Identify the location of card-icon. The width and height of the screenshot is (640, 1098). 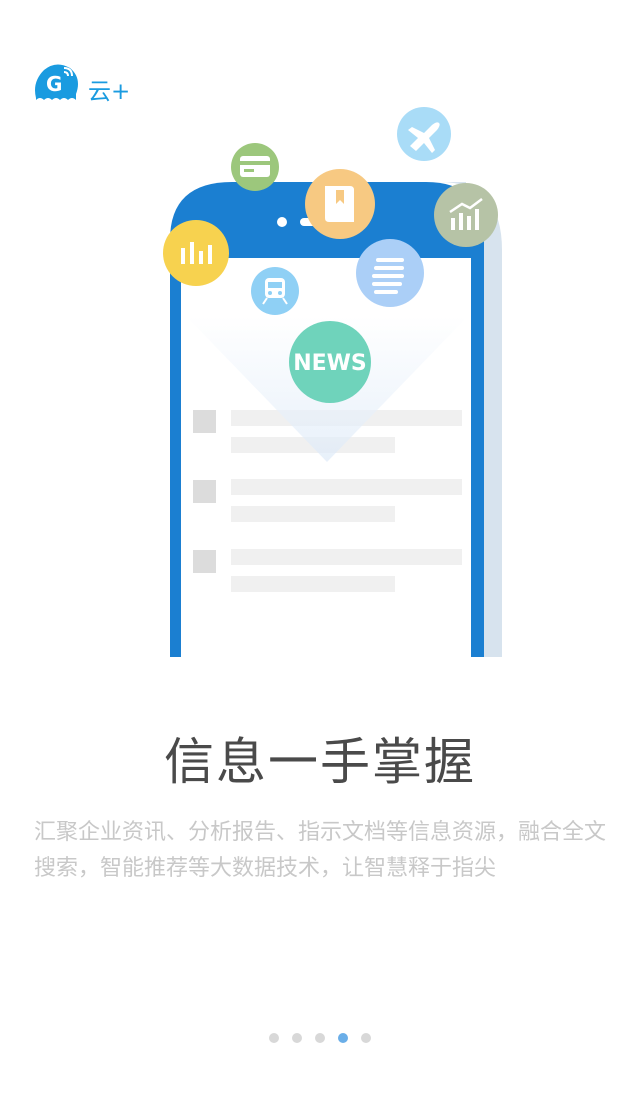
(255, 167).